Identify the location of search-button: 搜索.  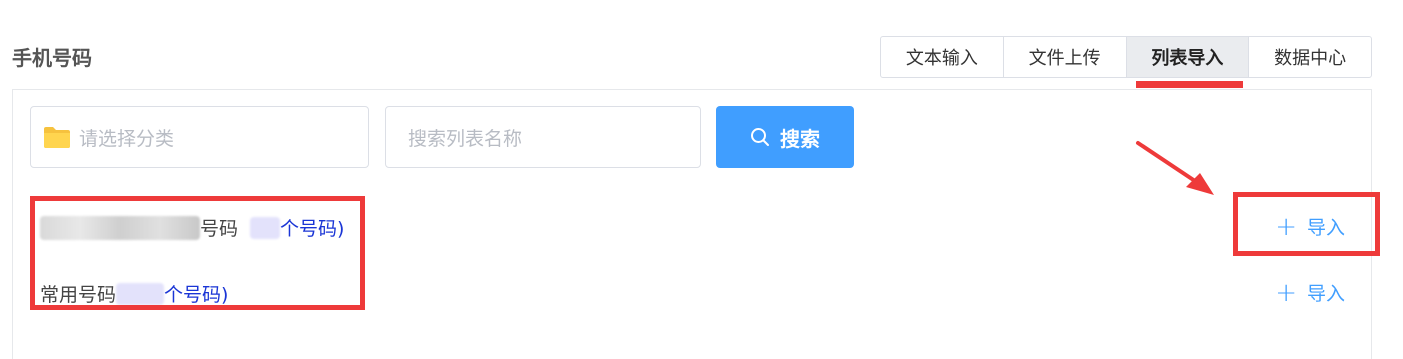
(785, 137).